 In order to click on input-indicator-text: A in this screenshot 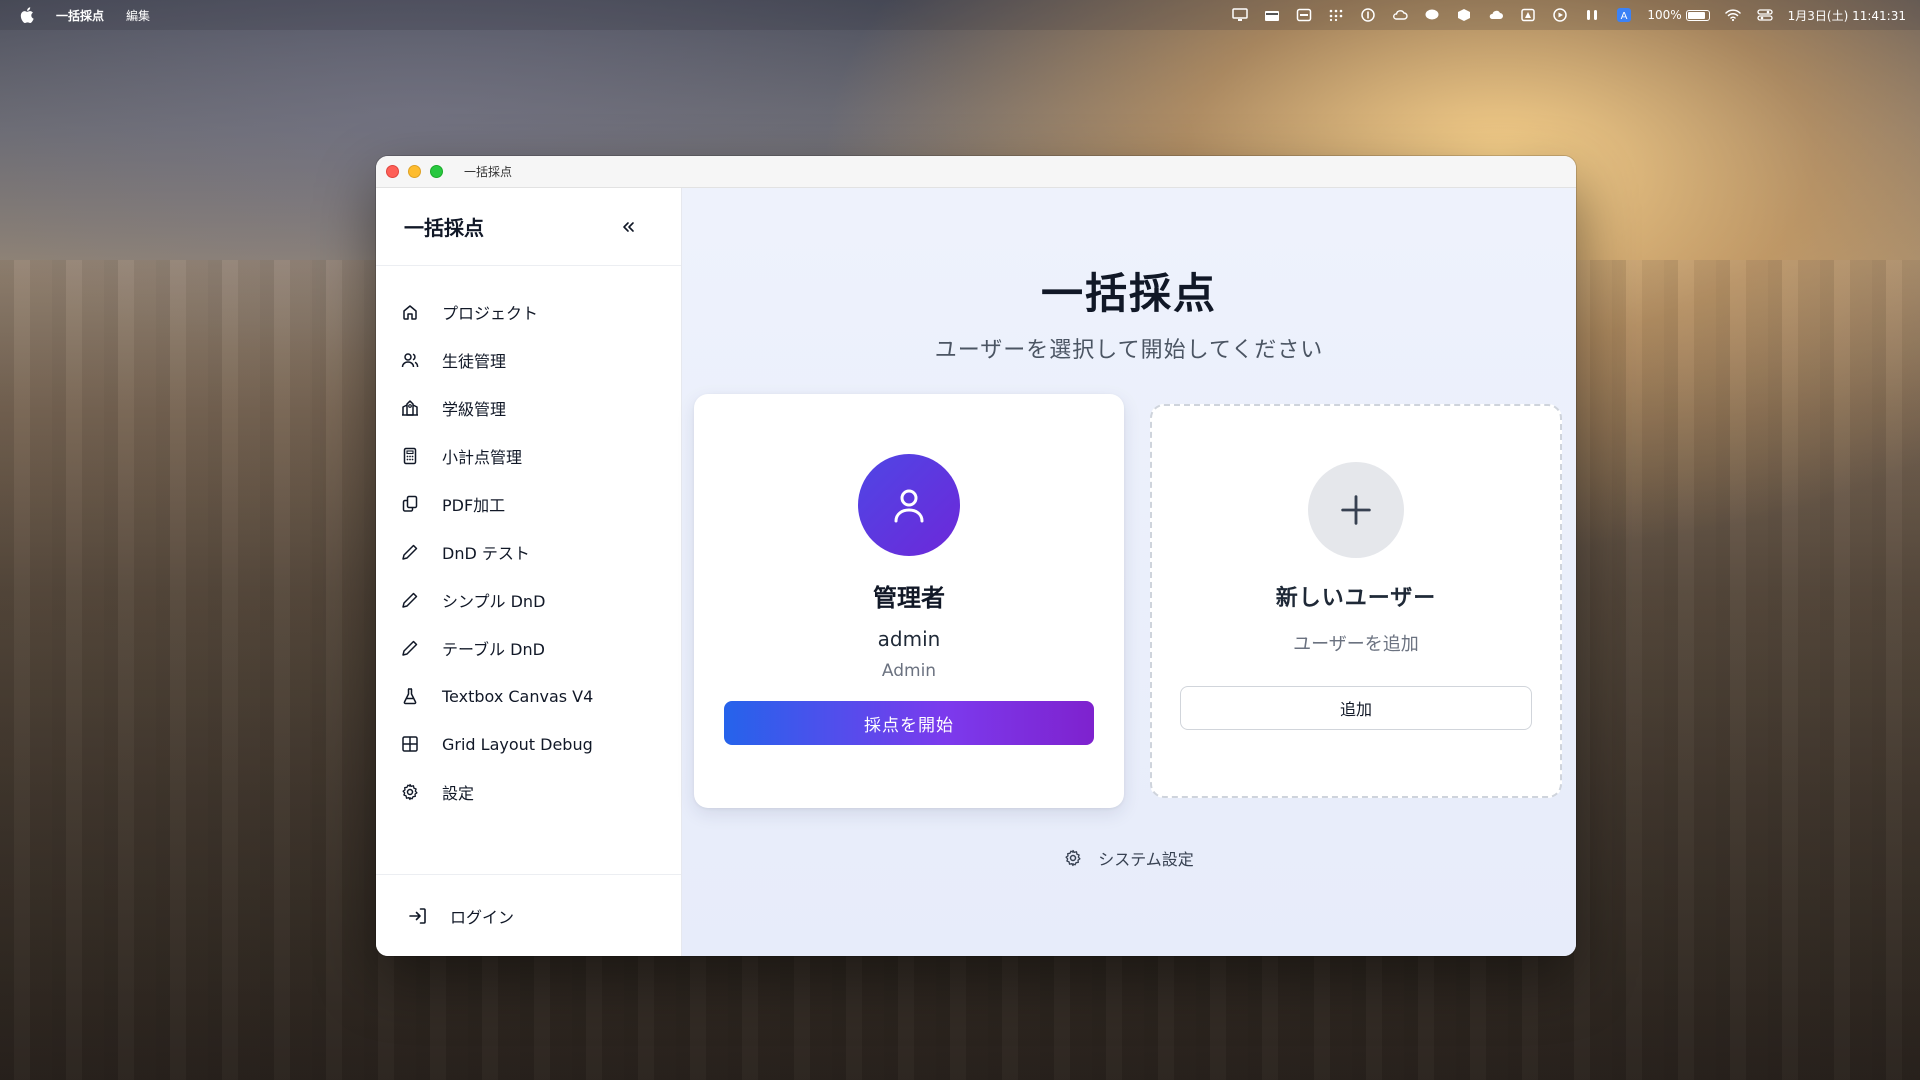, I will do `click(1624, 16)`.